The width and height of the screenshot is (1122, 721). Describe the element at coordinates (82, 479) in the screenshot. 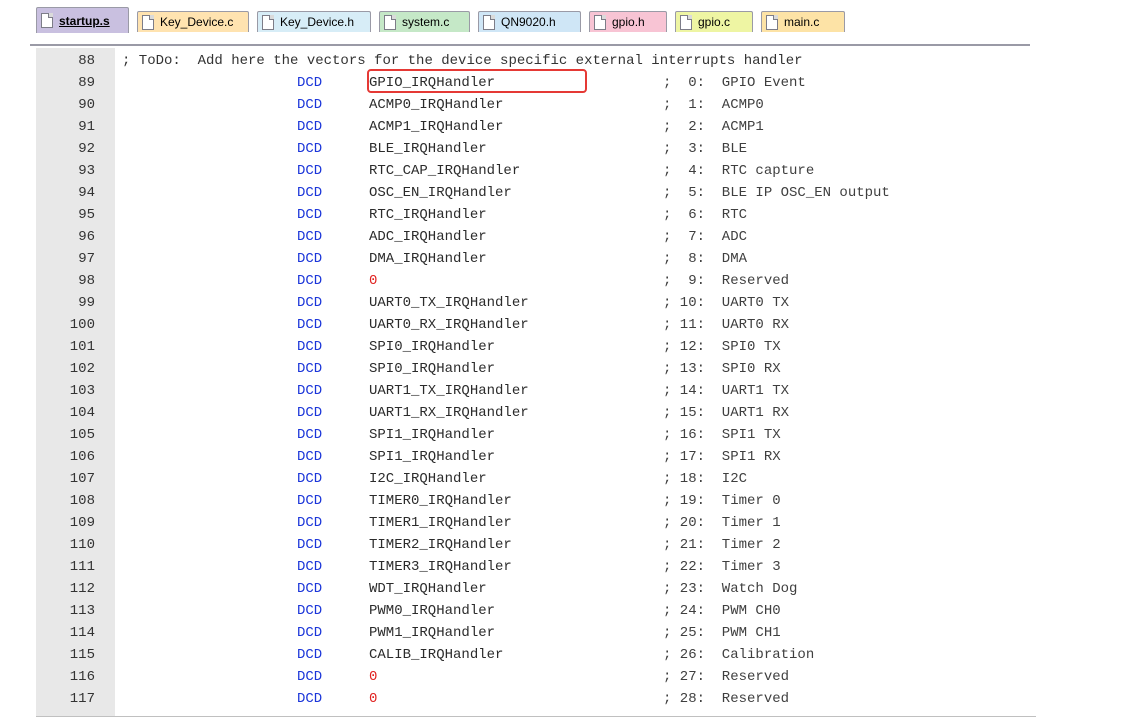

I see `line-number: 107` at that location.